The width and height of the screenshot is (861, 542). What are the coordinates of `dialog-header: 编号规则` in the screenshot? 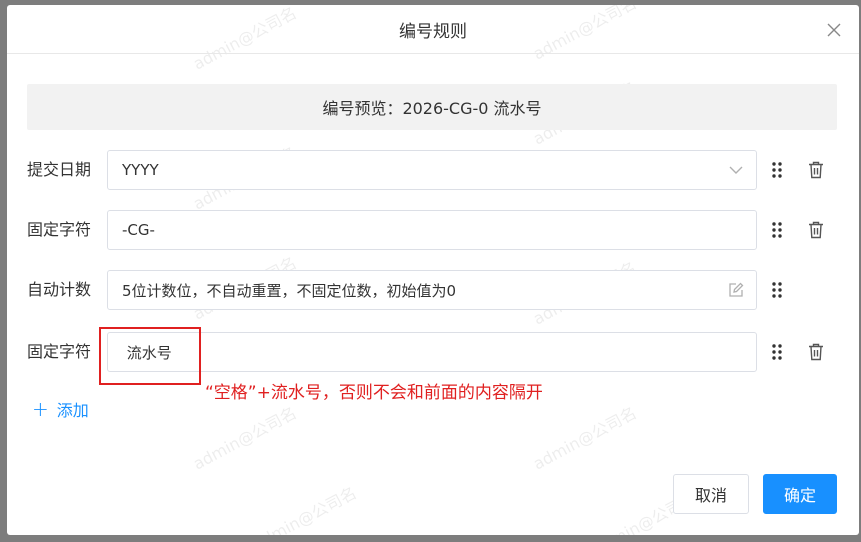 It's located at (433, 29).